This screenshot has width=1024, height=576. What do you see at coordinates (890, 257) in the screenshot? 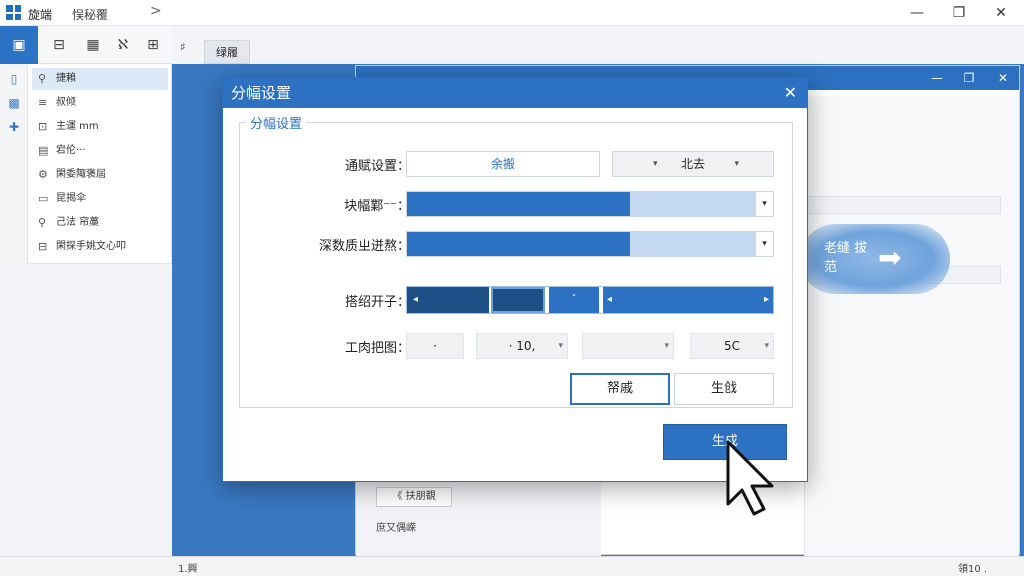
I see `arrow-right-icon: ➡` at bounding box center [890, 257].